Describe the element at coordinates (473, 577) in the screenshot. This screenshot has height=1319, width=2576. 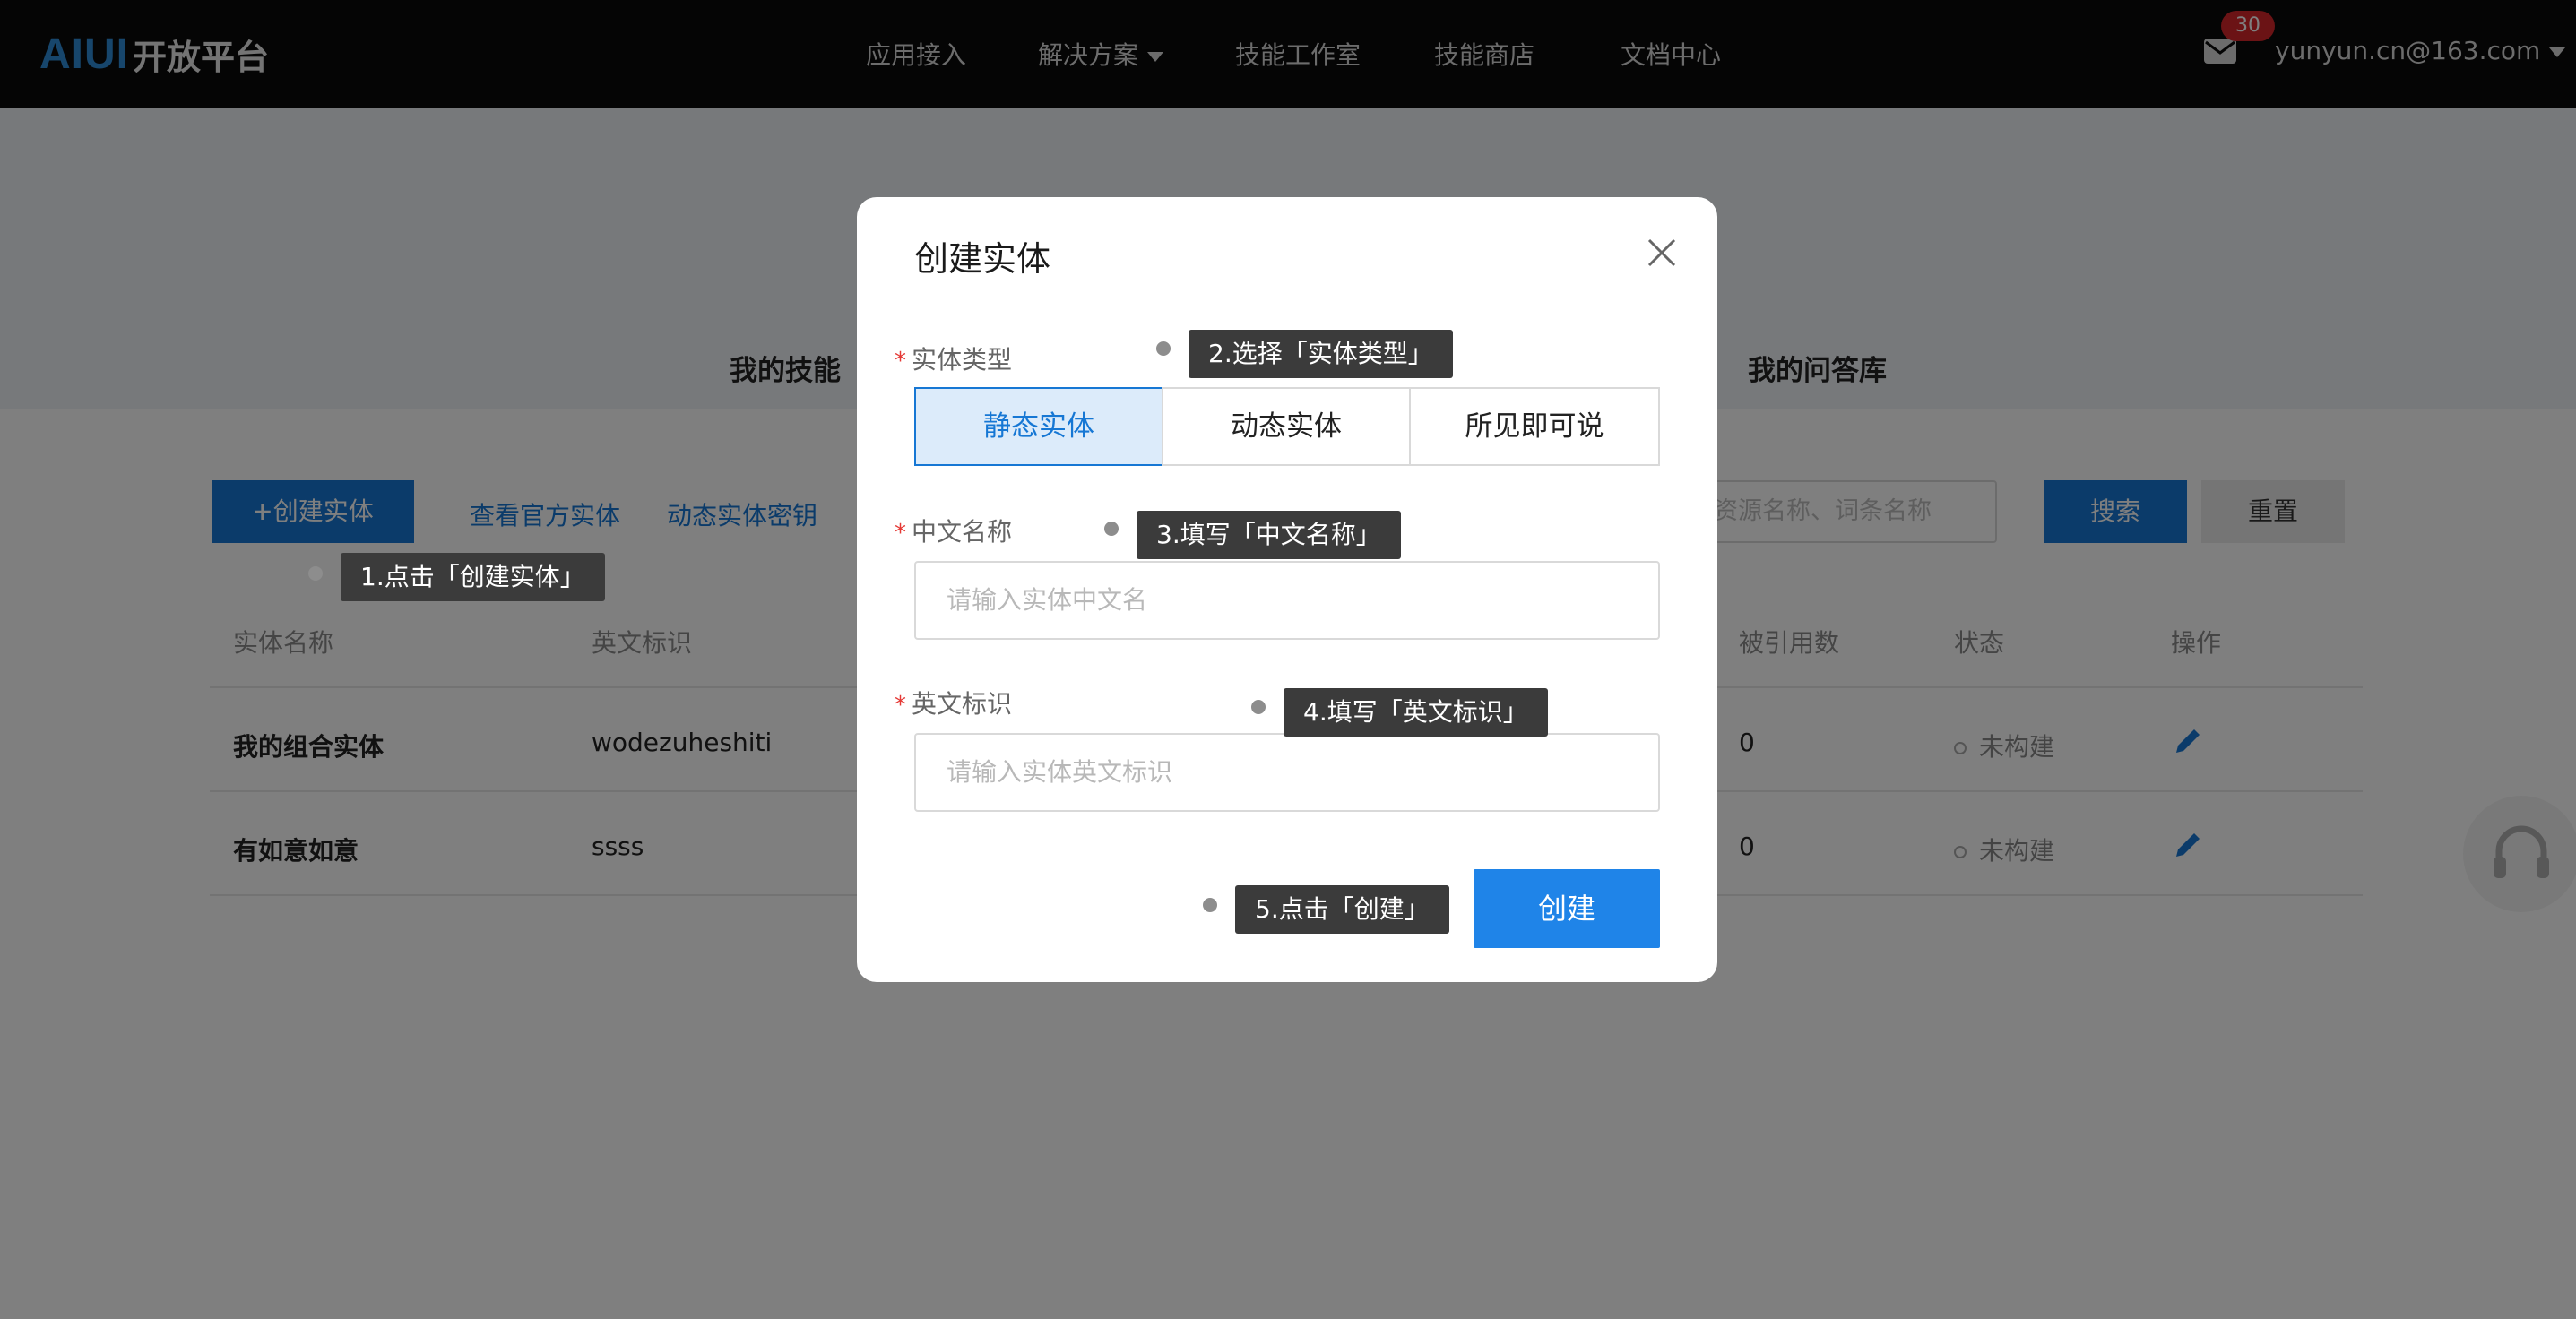
I see `tip-step-1: 1.点击「创建实体」` at that location.